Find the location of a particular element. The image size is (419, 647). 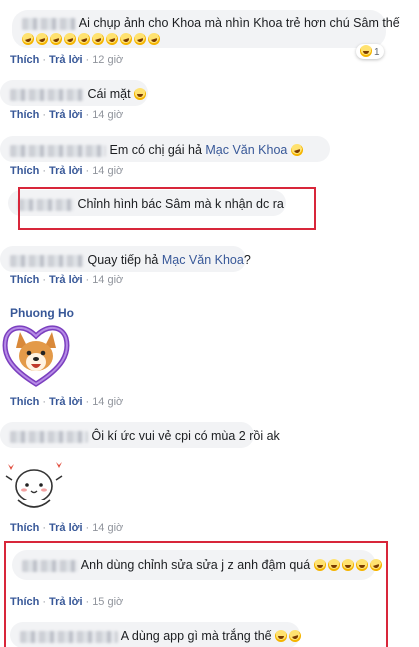

cute-blob-sticker is located at coordinates (34, 485).